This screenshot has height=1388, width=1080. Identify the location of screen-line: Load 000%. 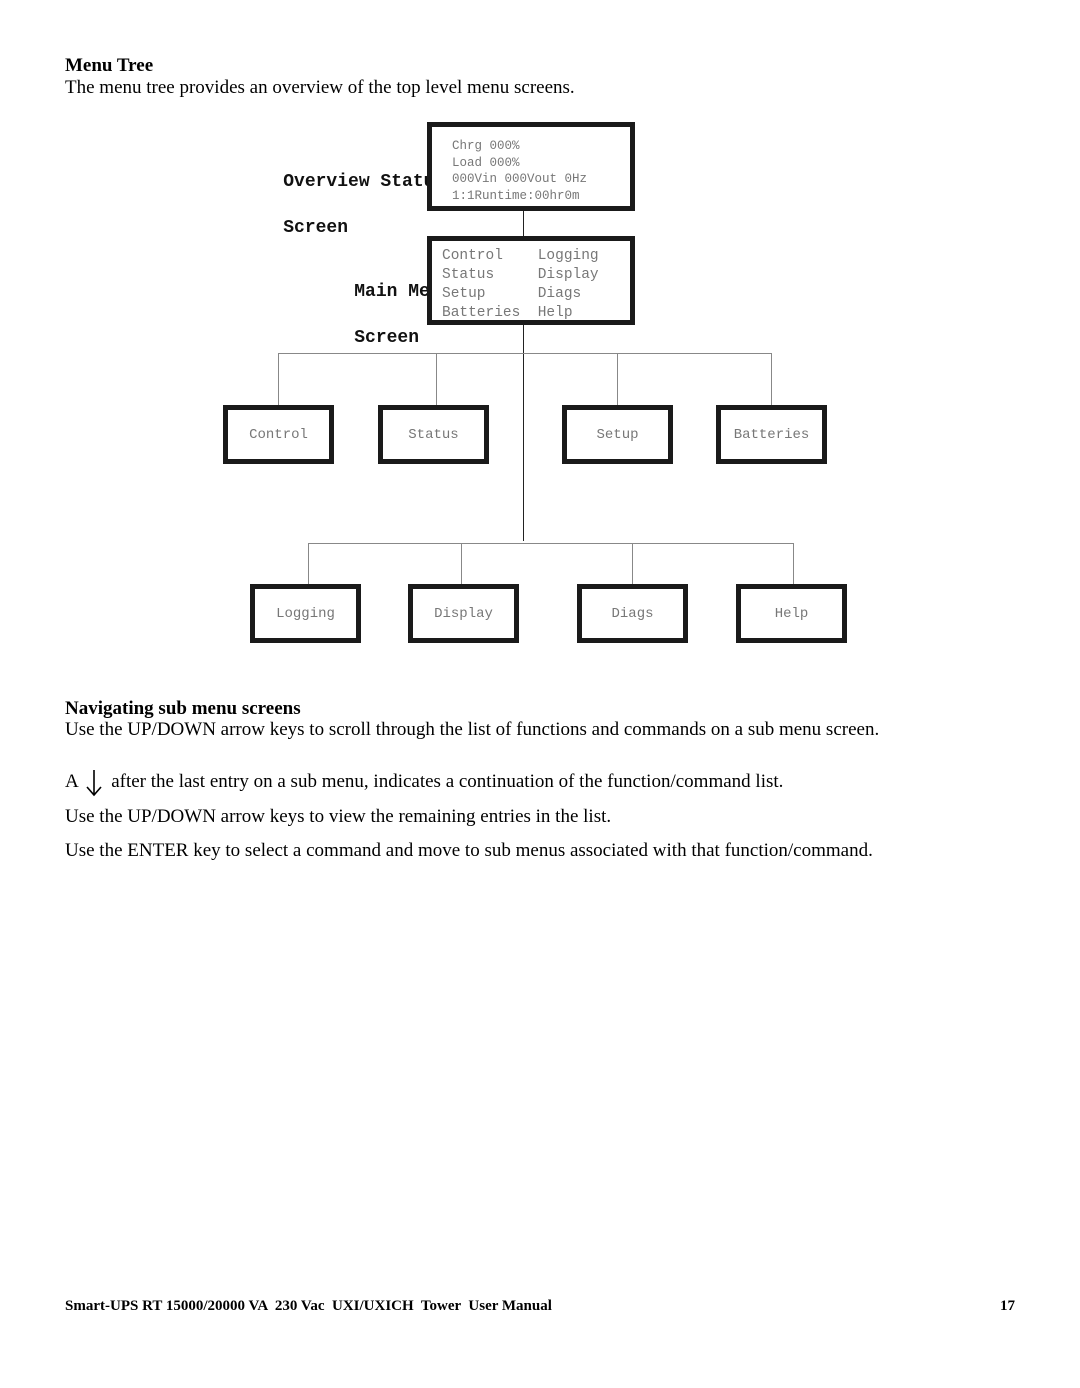
(486, 162).